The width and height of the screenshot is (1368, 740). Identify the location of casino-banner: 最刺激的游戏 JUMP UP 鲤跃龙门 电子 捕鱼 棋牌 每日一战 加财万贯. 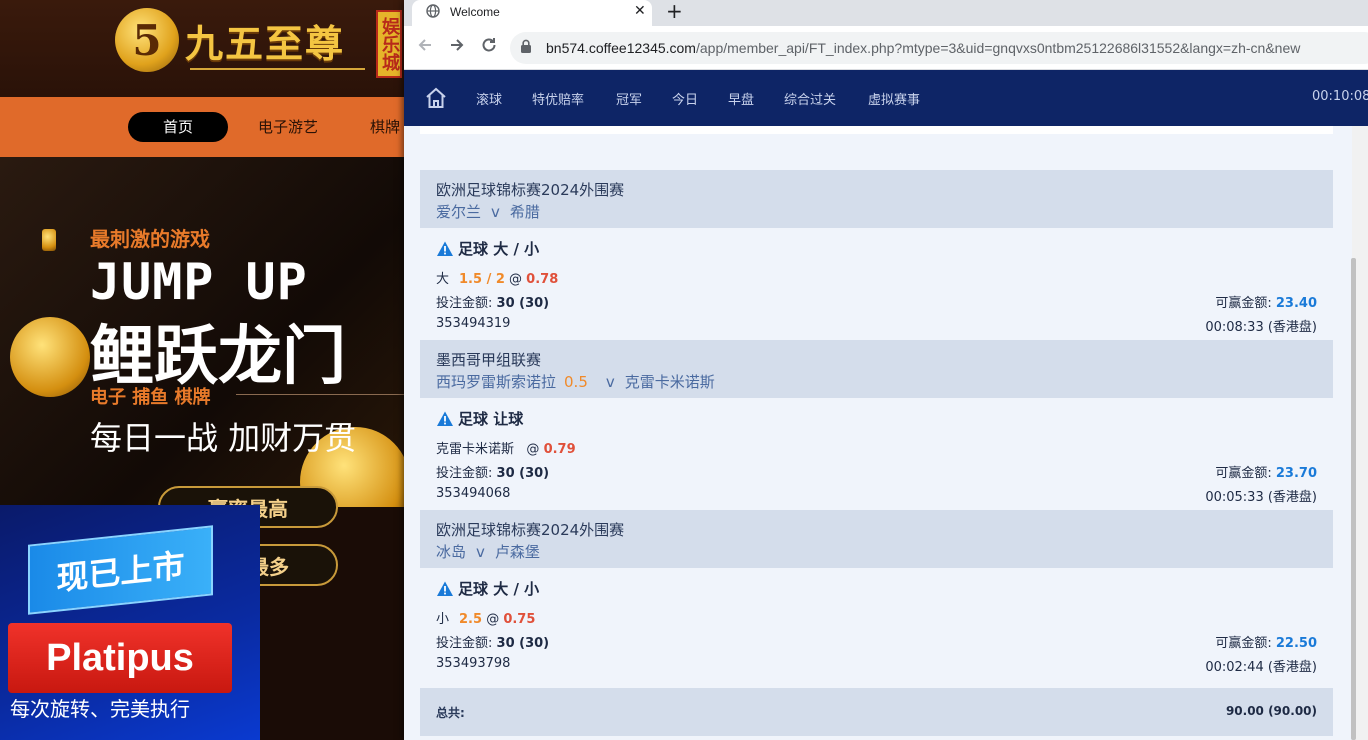
(210, 332).